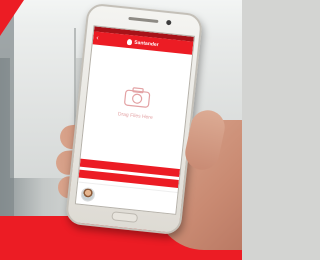  What do you see at coordinates (135, 116) in the screenshot?
I see `upload-prompt: Drag Files Here` at bounding box center [135, 116].